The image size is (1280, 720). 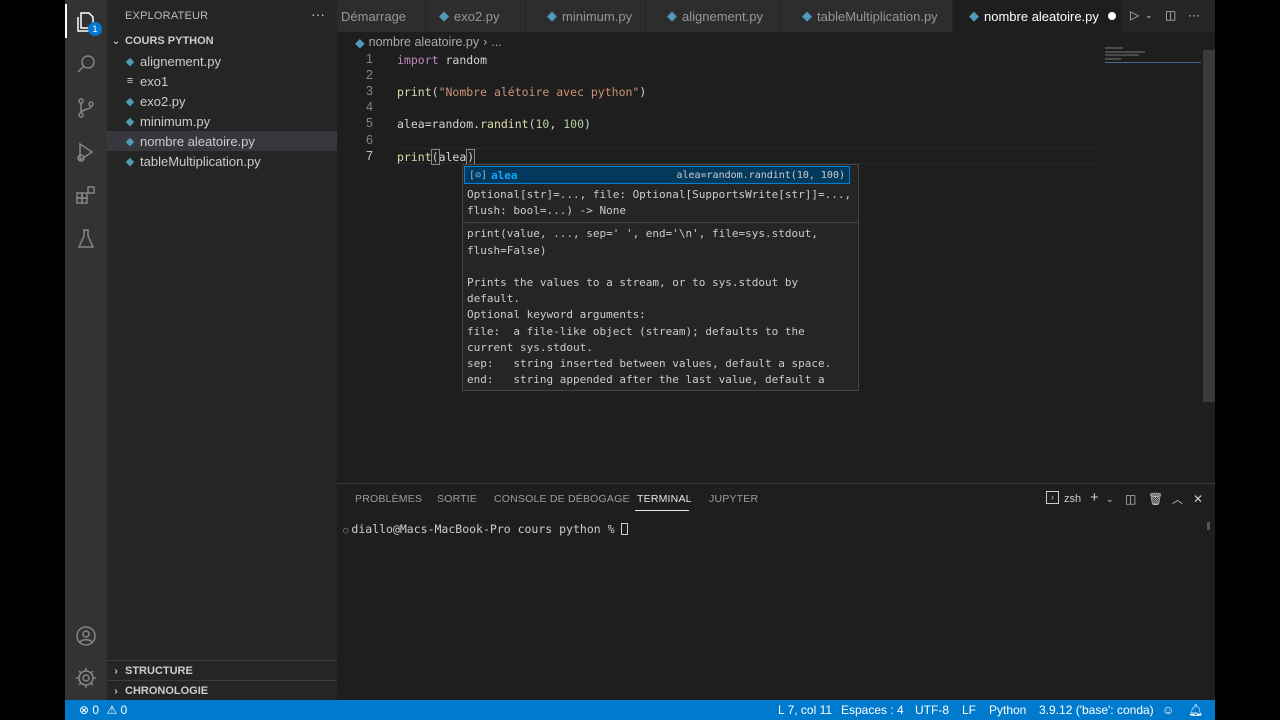 What do you see at coordinates (369, 75) in the screenshot?
I see `line-number: 2` at bounding box center [369, 75].